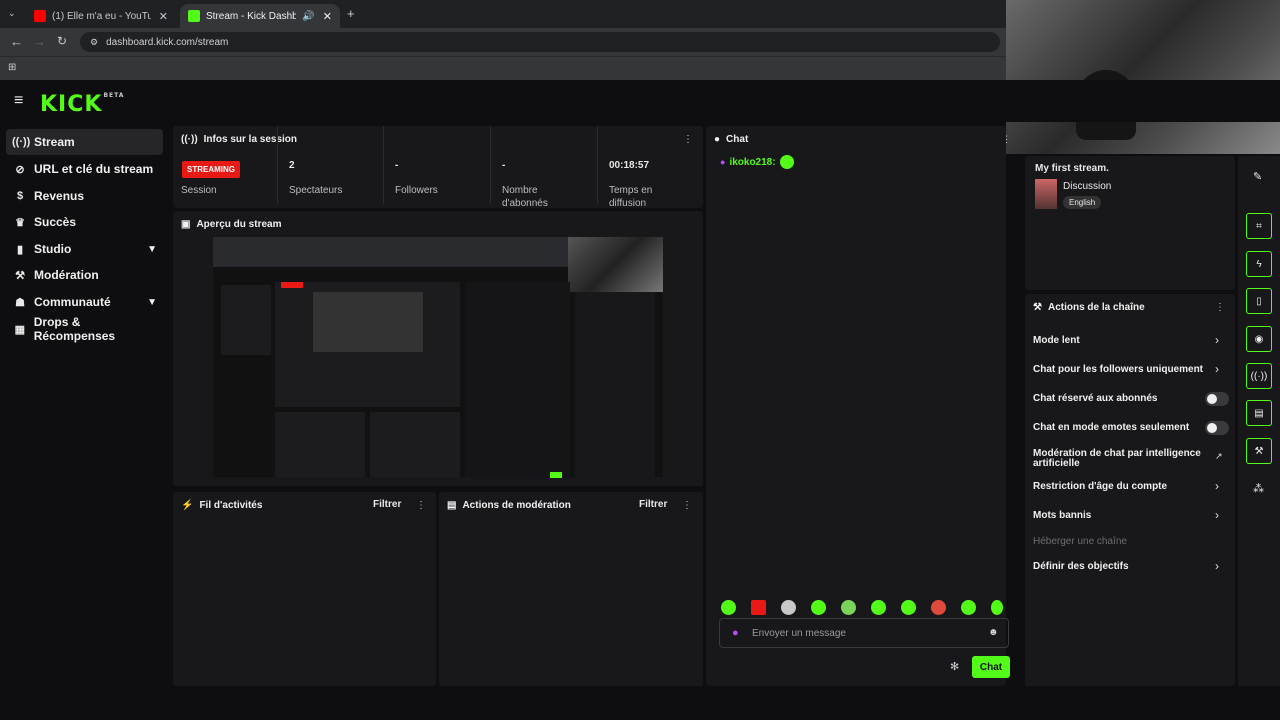  What do you see at coordinates (556, 475) in the screenshot?
I see `preview-chat-send` at bounding box center [556, 475].